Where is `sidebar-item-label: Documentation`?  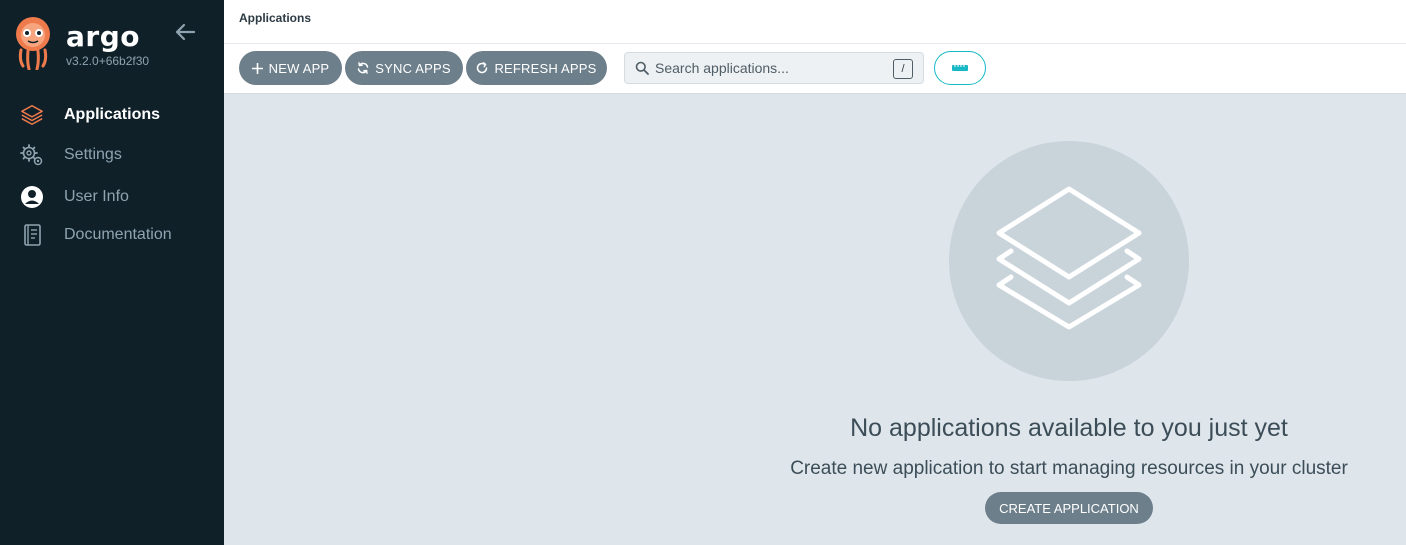 sidebar-item-label: Documentation is located at coordinates (118, 234).